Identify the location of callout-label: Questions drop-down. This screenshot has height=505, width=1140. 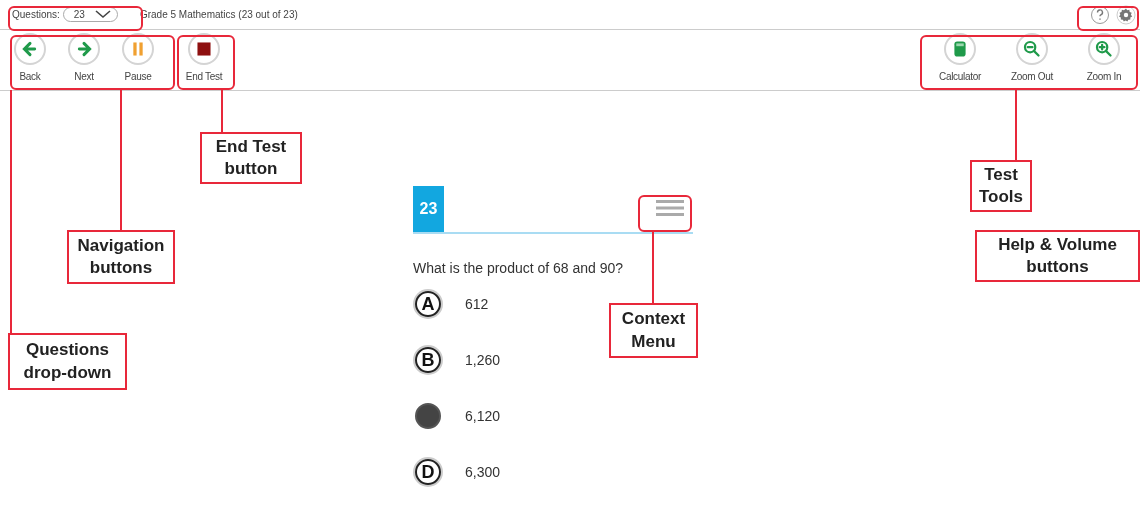
(67, 361).